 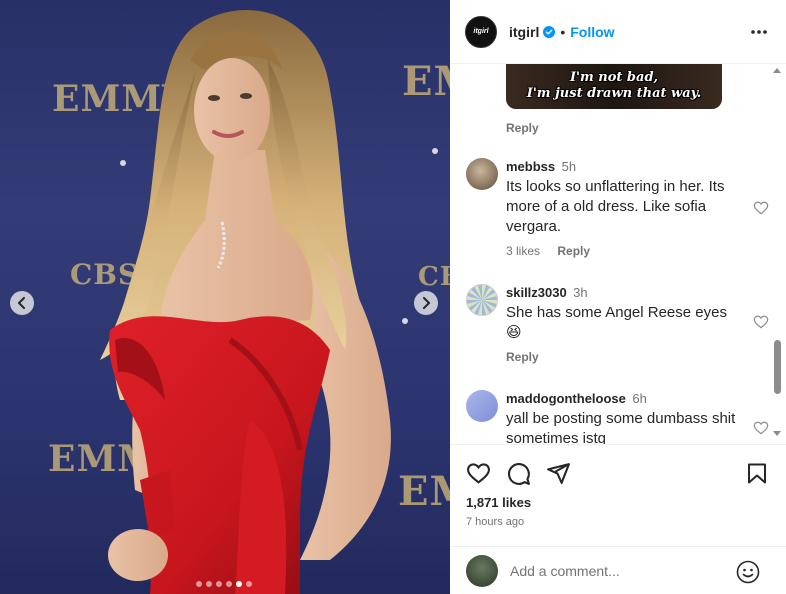 What do you see at coordinates (777, 367) in the screenshot?
I see `scroll-thumb` at bounding box center [777, 367].